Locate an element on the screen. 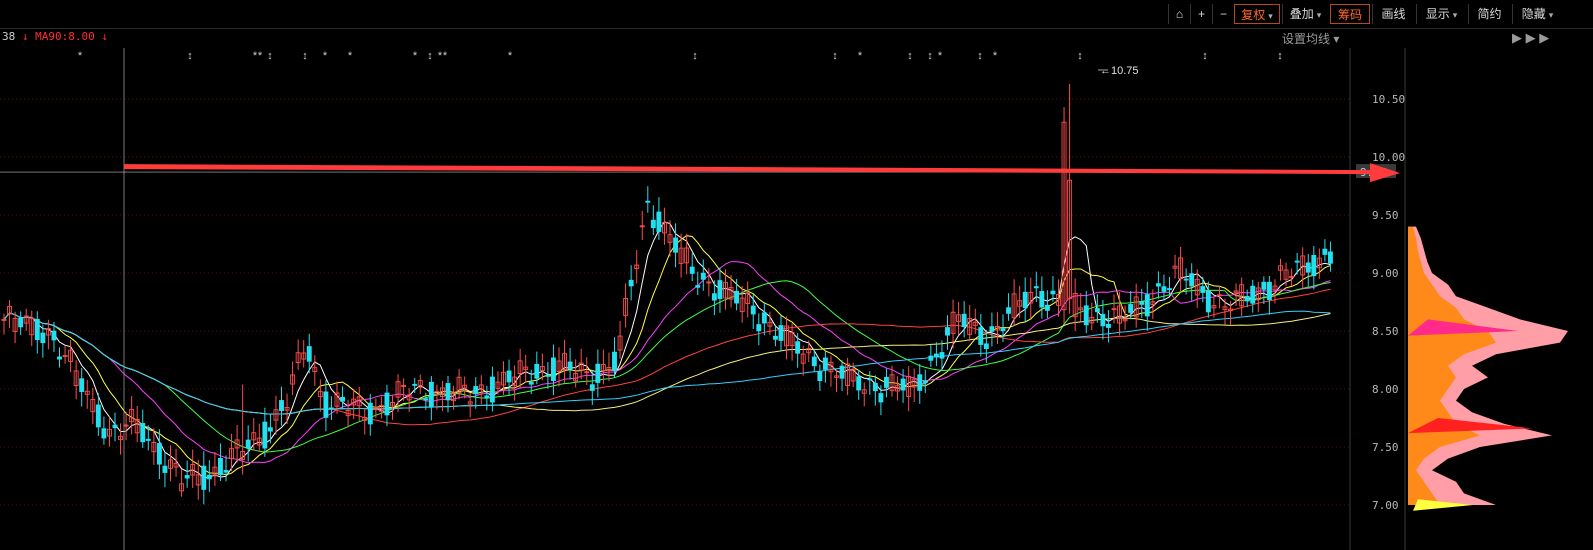 This screenshot has height=550, width=1593. high-price-label: ←10.75 is located at coordinates (1119, 71).